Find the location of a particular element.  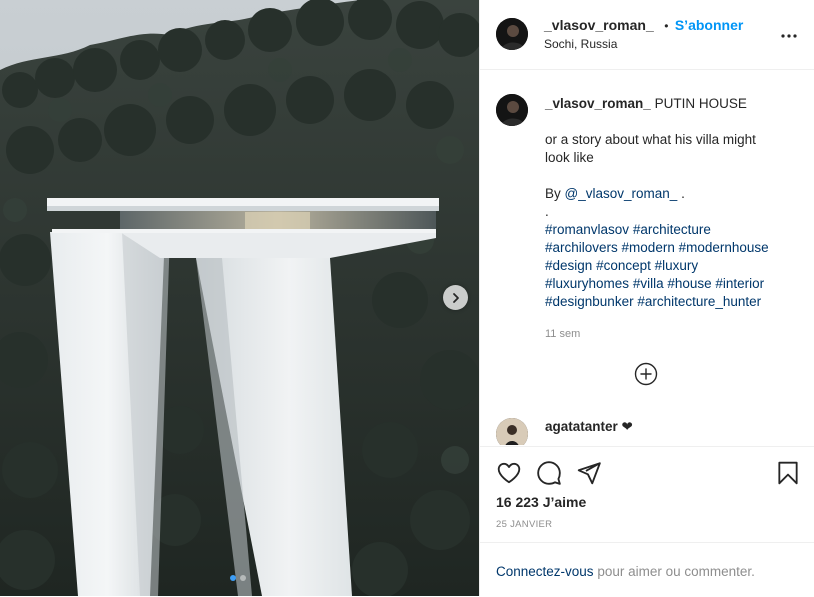

chevron-right-icon is located at coordinates (456, 298).